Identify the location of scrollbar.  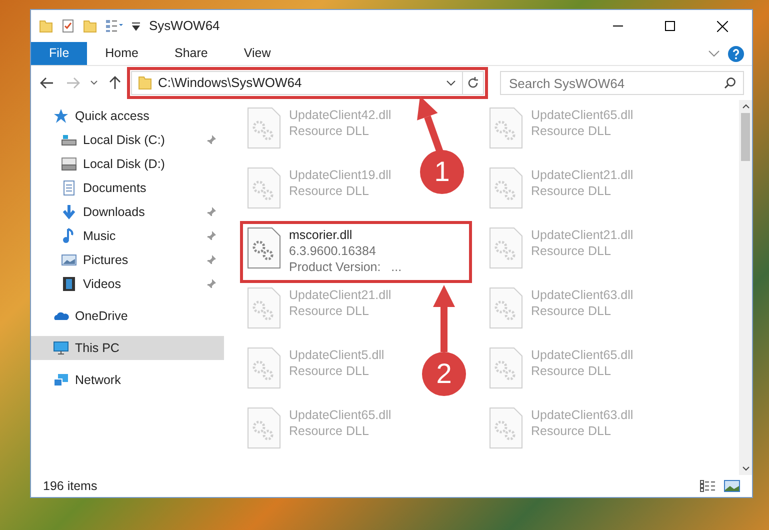
(745, 287).